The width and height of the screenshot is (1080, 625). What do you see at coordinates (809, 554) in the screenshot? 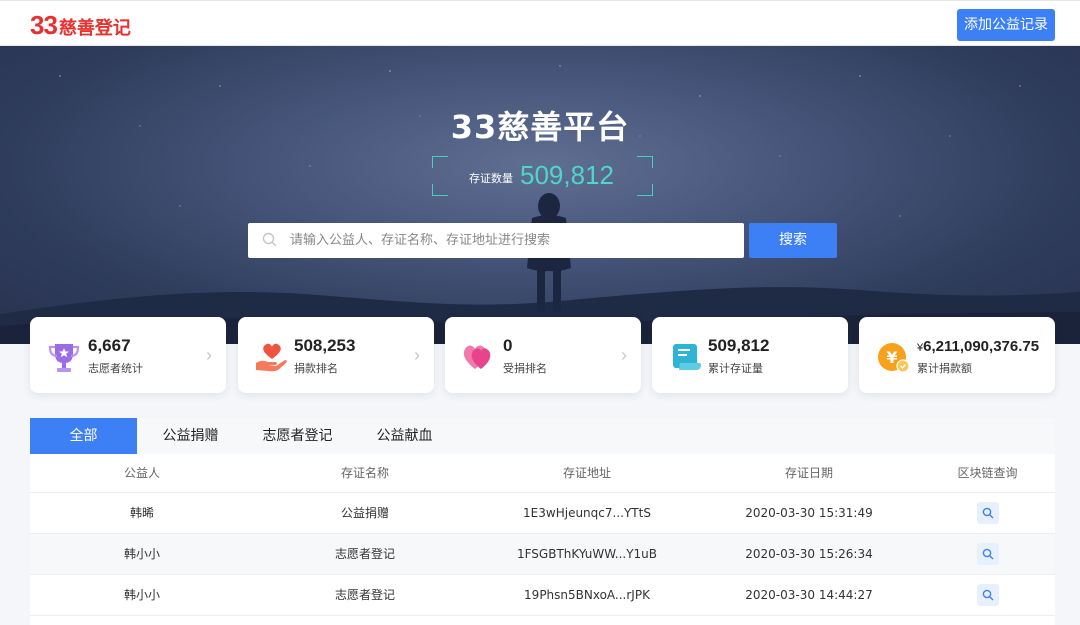
I see `cell-date: 2020-03-30 15:26:34` at bounding box center [809, 554].